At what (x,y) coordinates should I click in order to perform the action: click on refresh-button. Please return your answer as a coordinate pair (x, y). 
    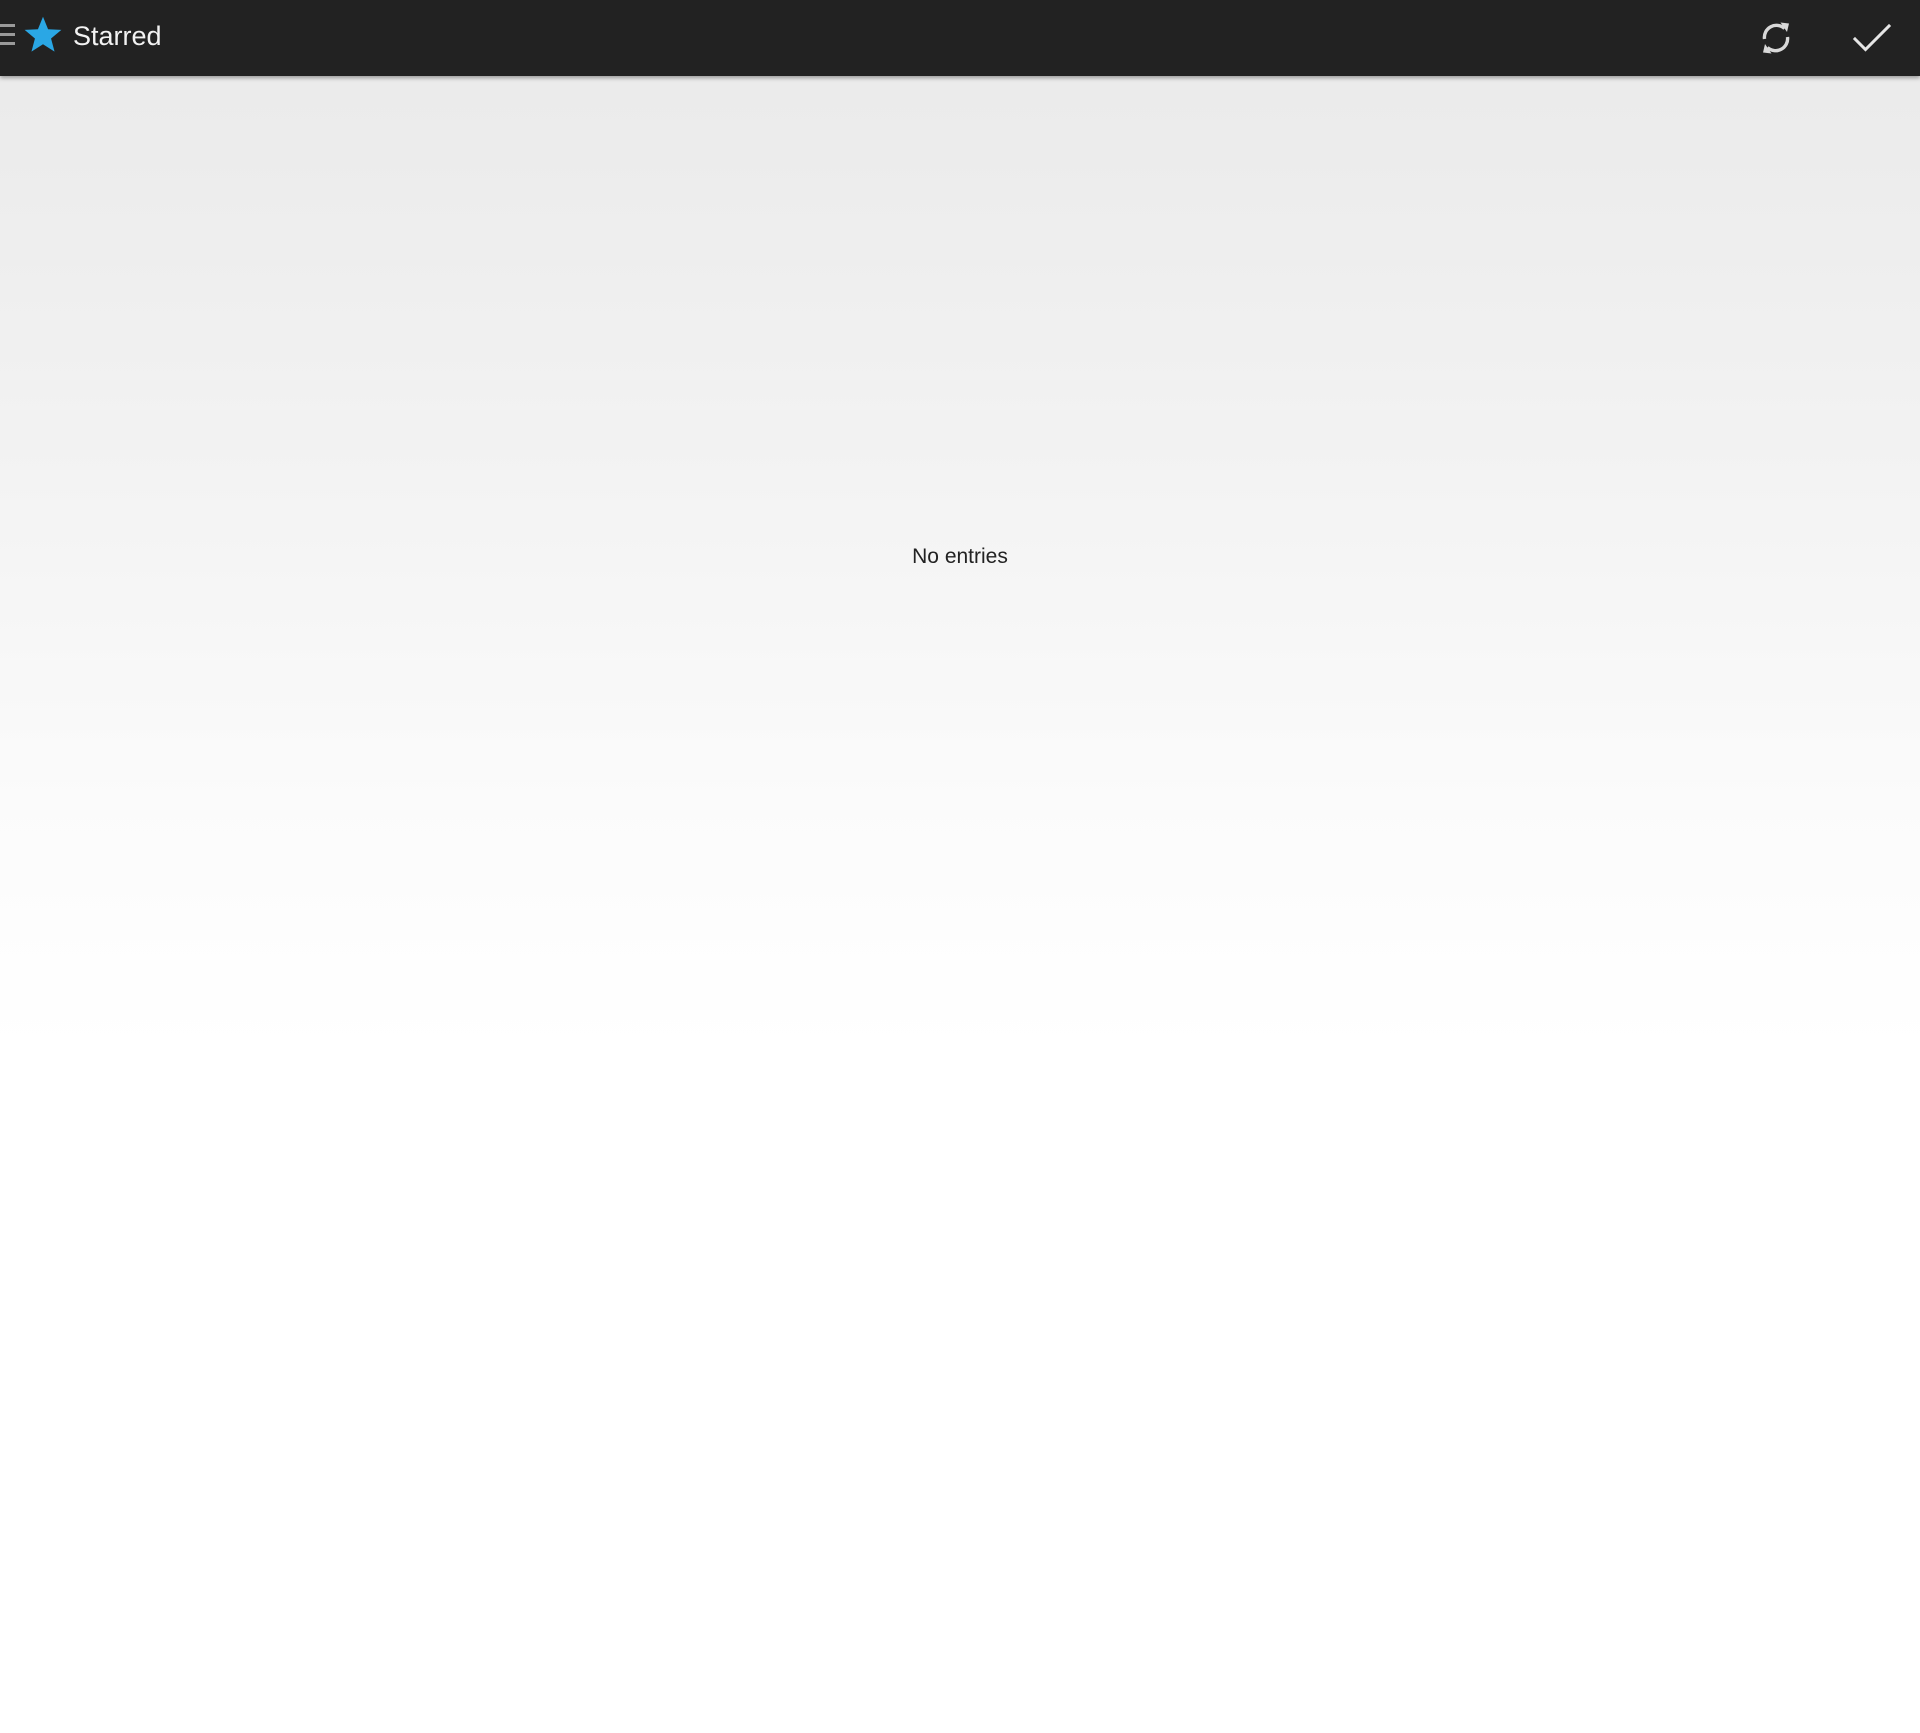
    Looking at the image, I should click on (1776, 38).